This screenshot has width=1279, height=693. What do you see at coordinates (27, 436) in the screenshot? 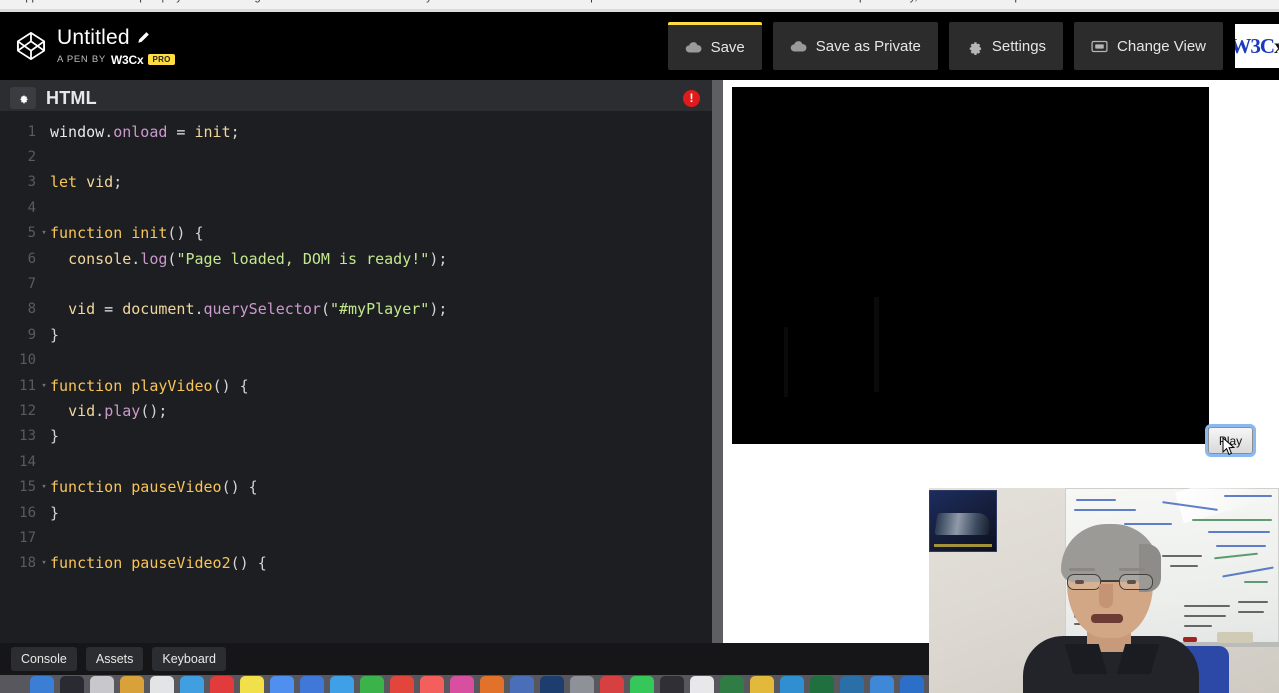
I see `line-number: 13` at bounding box center [27, 436].